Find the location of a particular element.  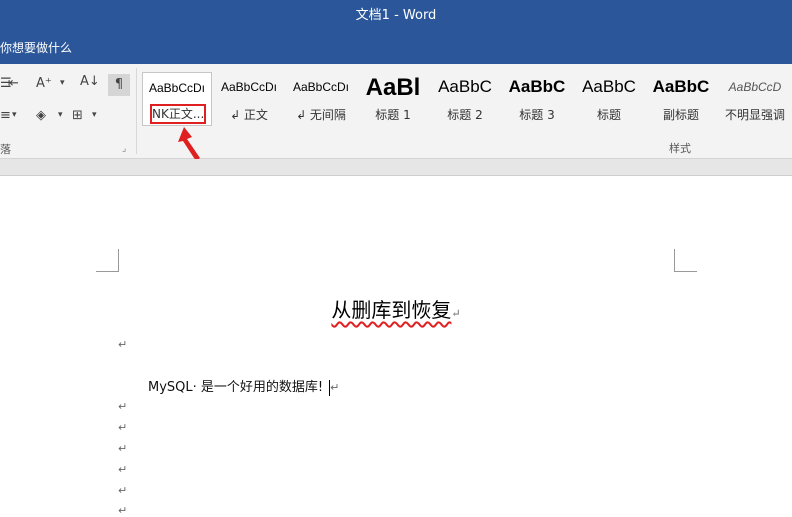

decrease-indent-icon: ⇤ is located at coordinates (13, 83).